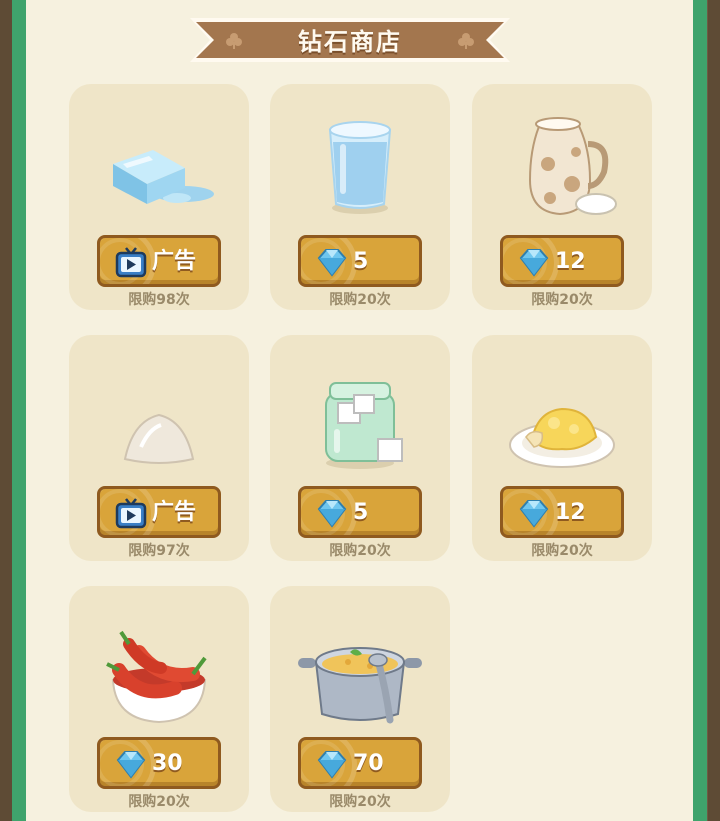  I want to click on shop-item-scrambled-egg: 12 限购20次, so click(562, 448).